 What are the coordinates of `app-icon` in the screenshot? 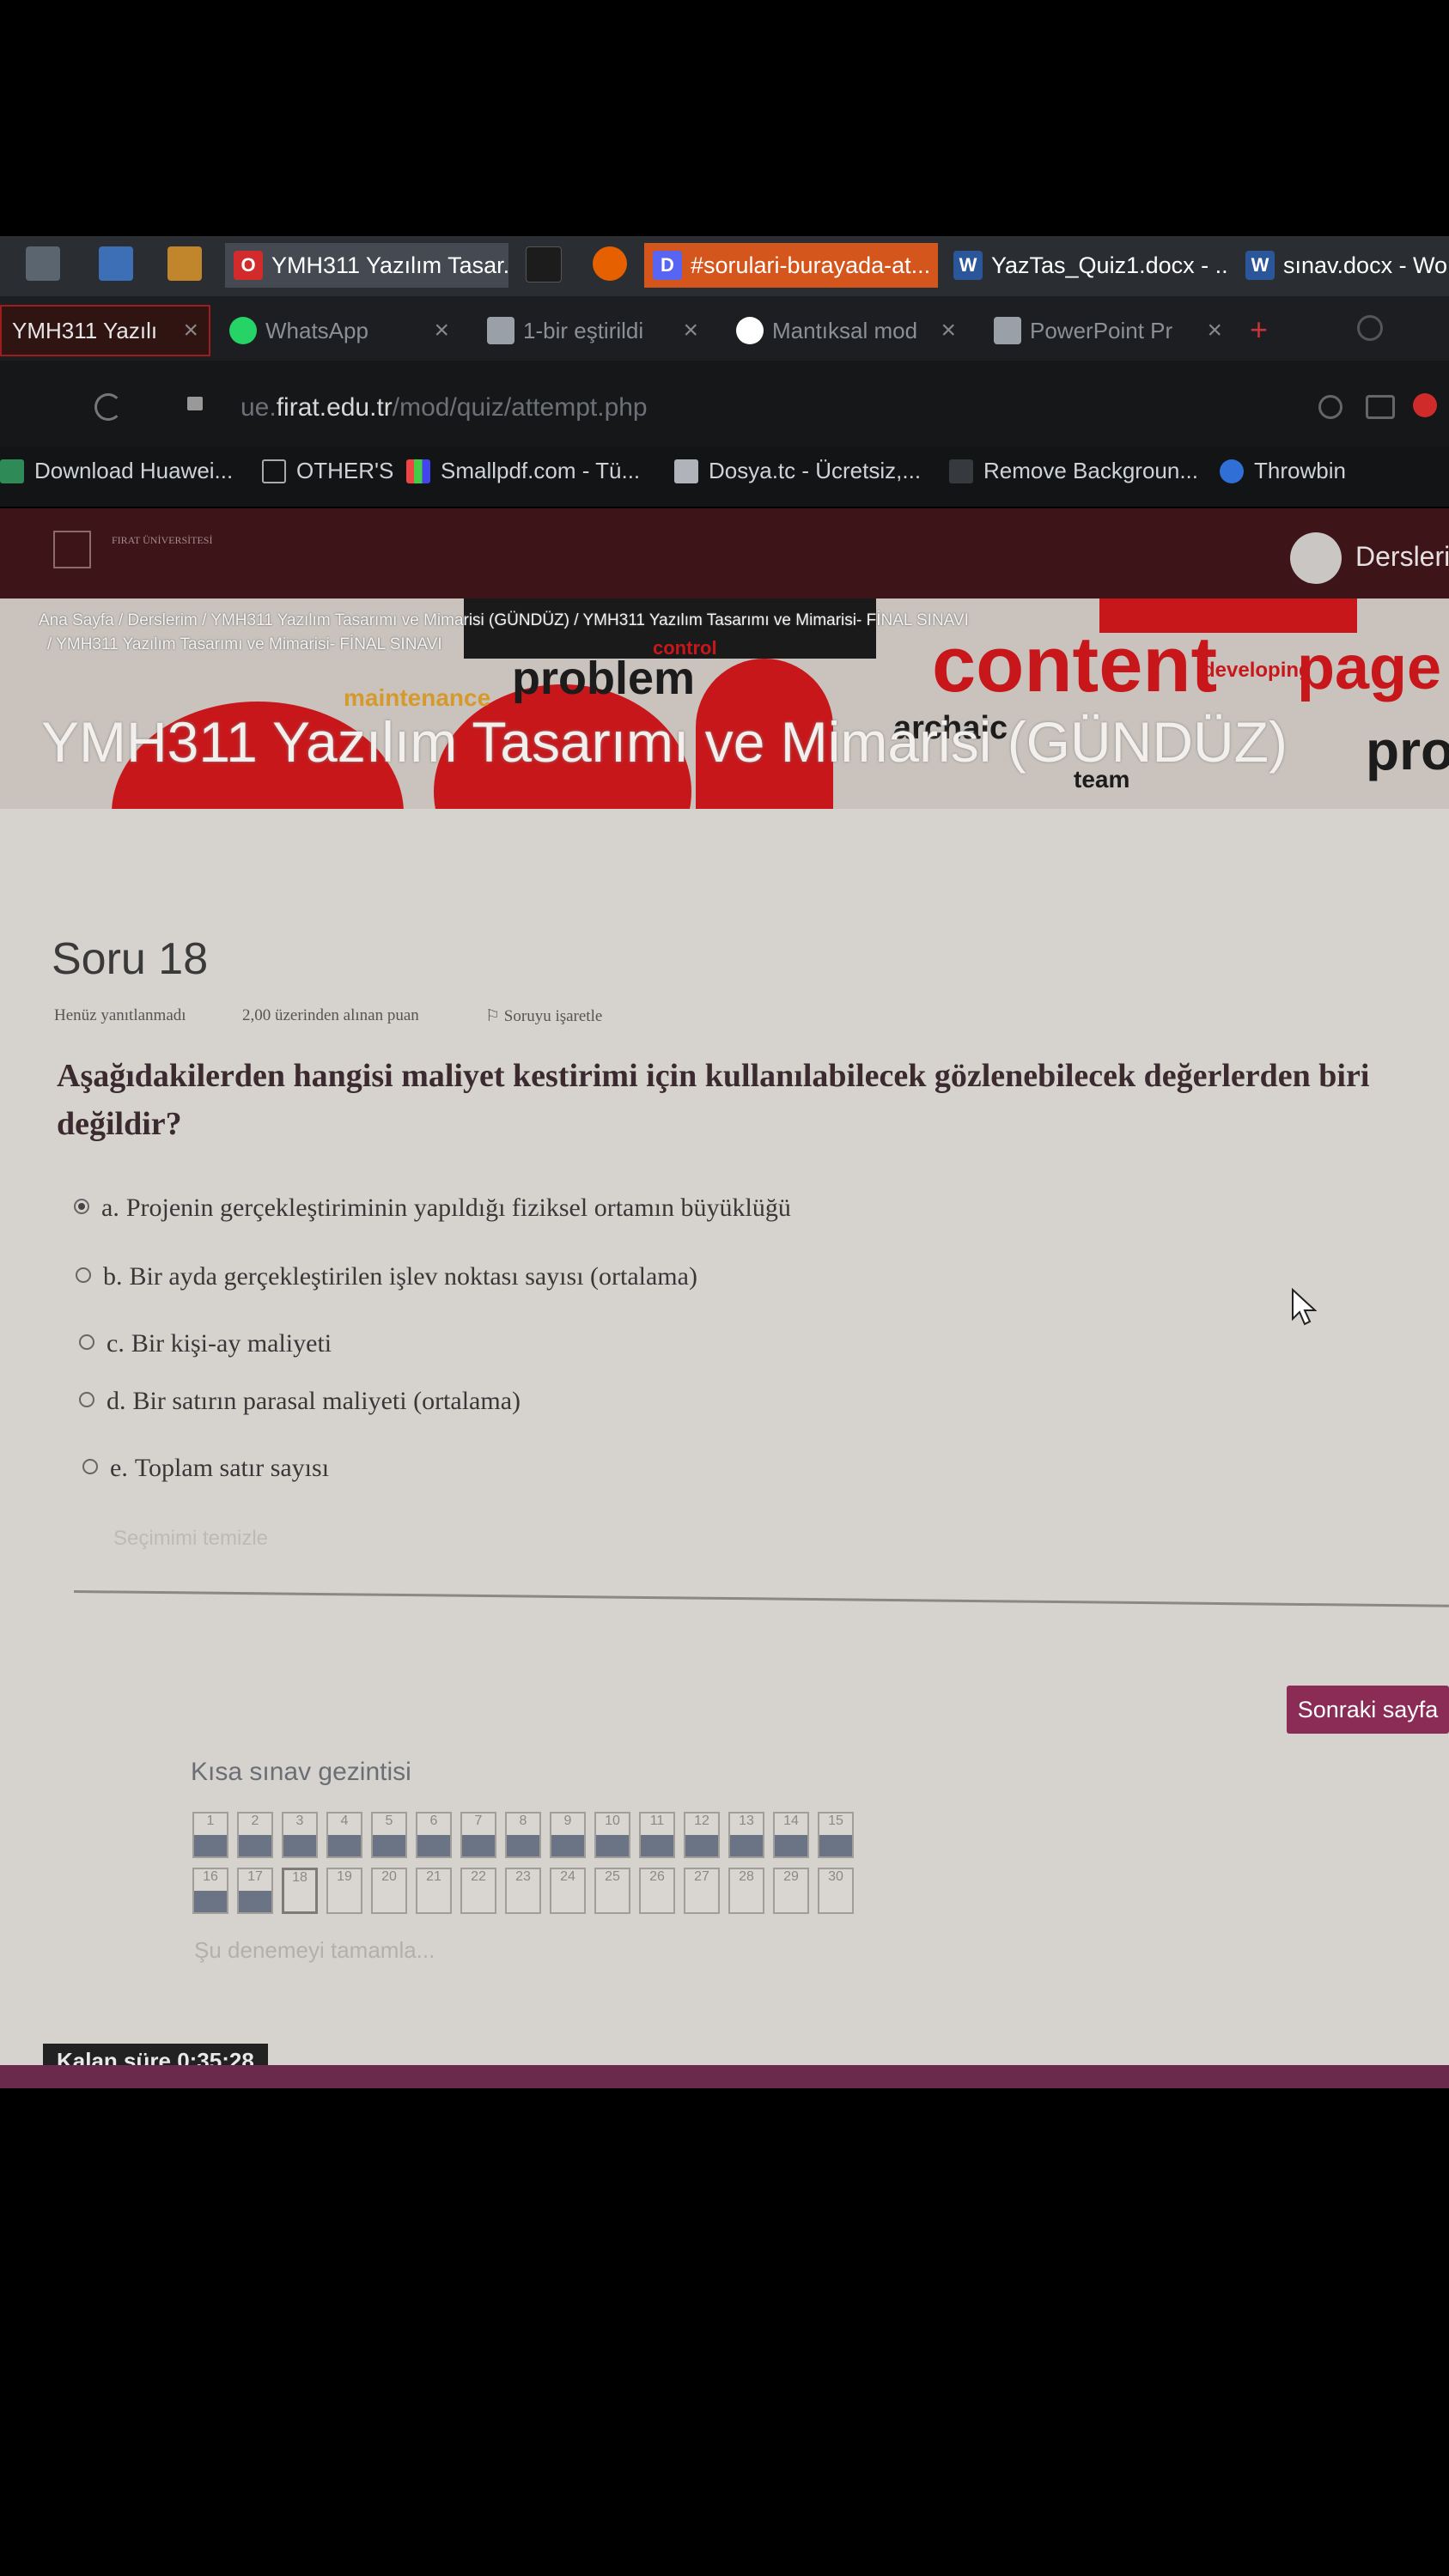 It's located at (544, 264).